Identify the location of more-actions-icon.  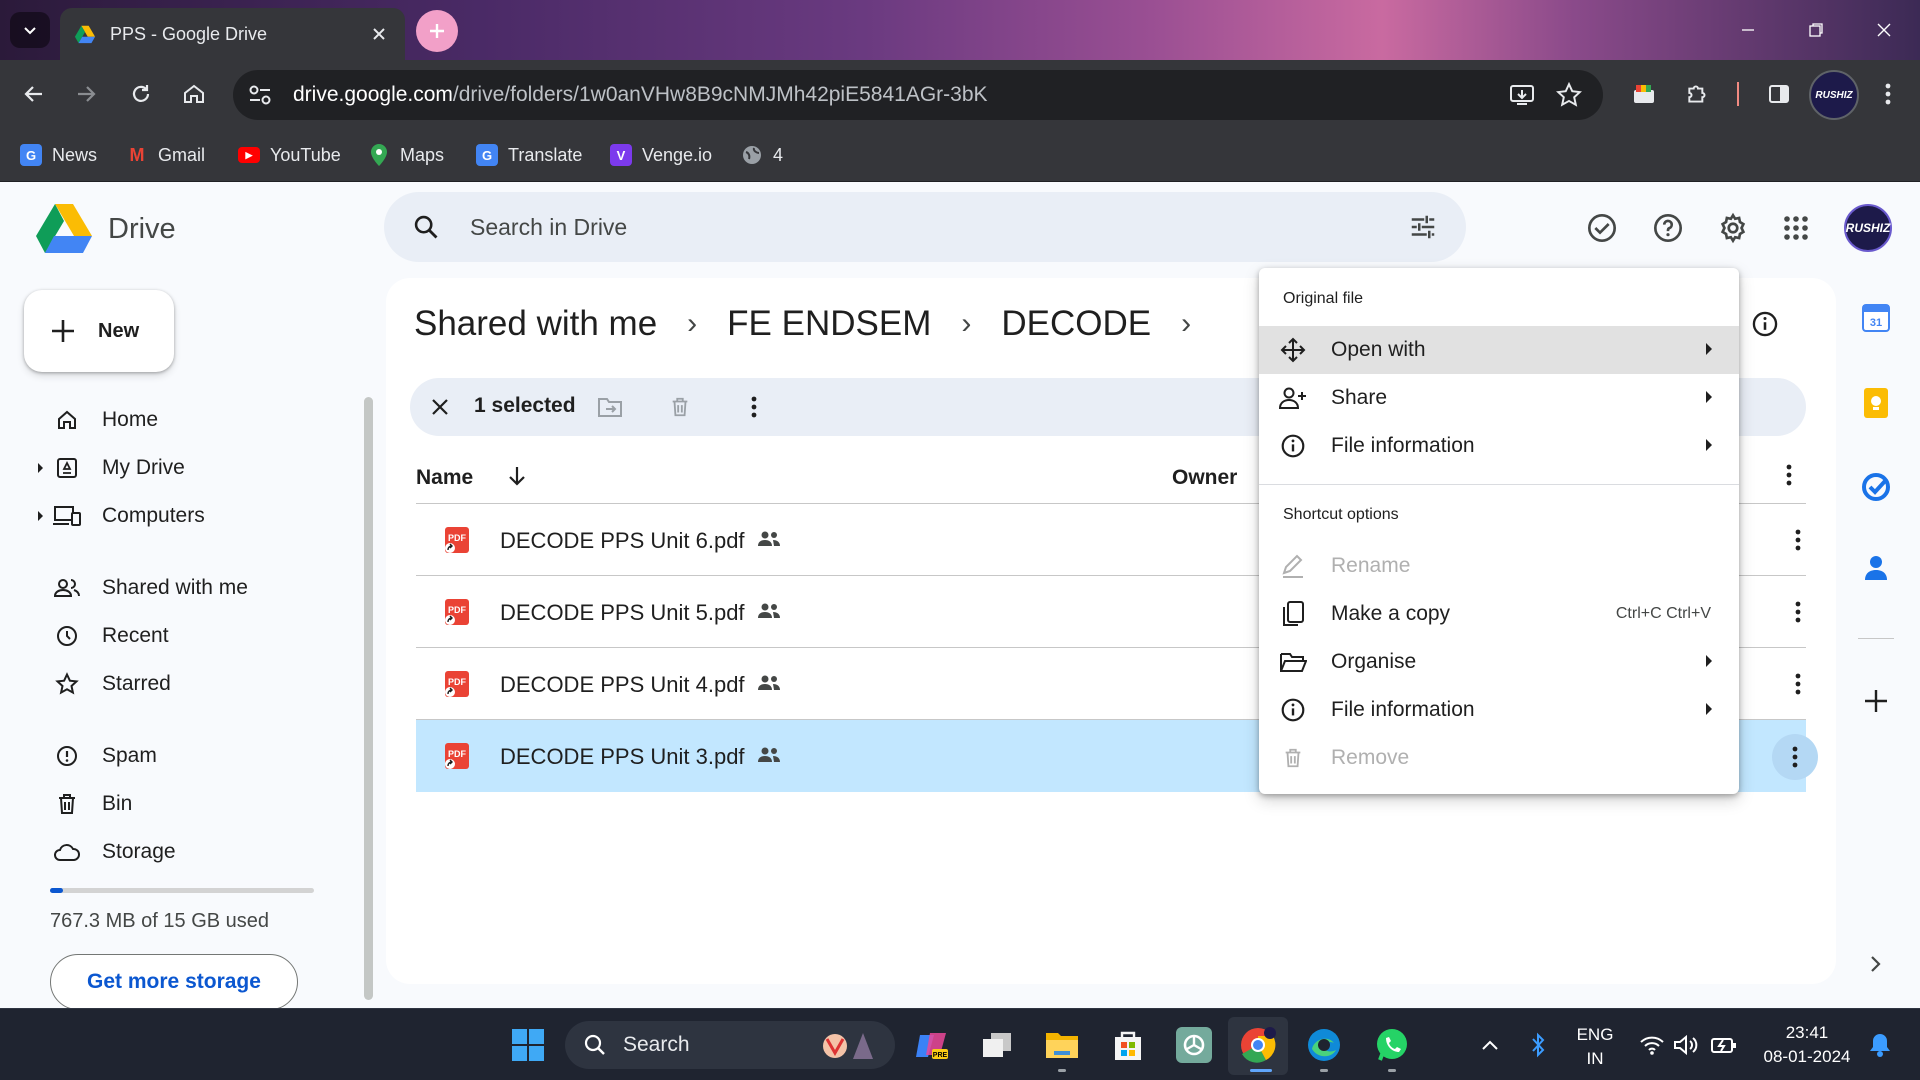
(754, 407).